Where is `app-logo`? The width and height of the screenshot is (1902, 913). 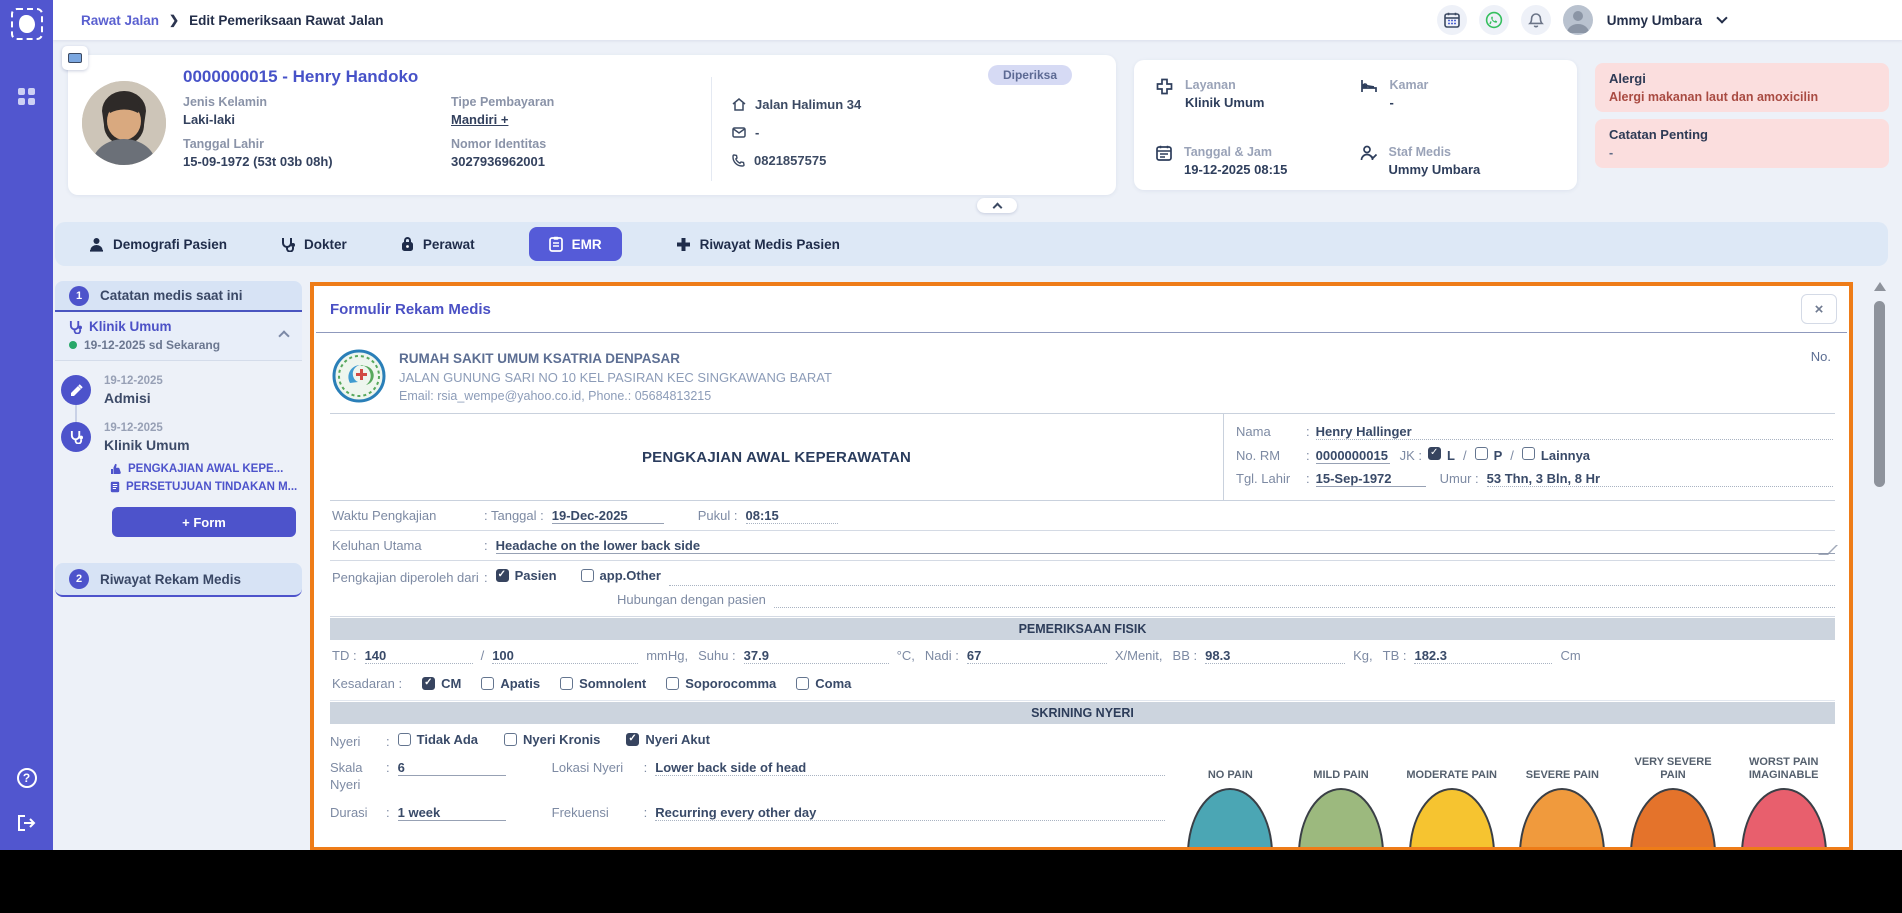
app-logo is located at coordinates (26, 24).